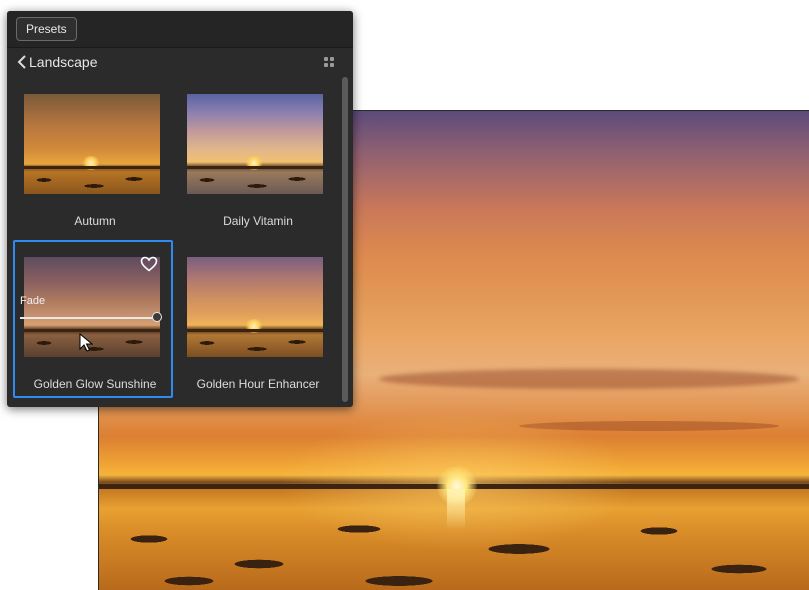 The width and height of the screenshot is (809, 590). Describe the element at coordinates (180, 62) in the screenshot. I see `category-nav: Landscape` at that location.